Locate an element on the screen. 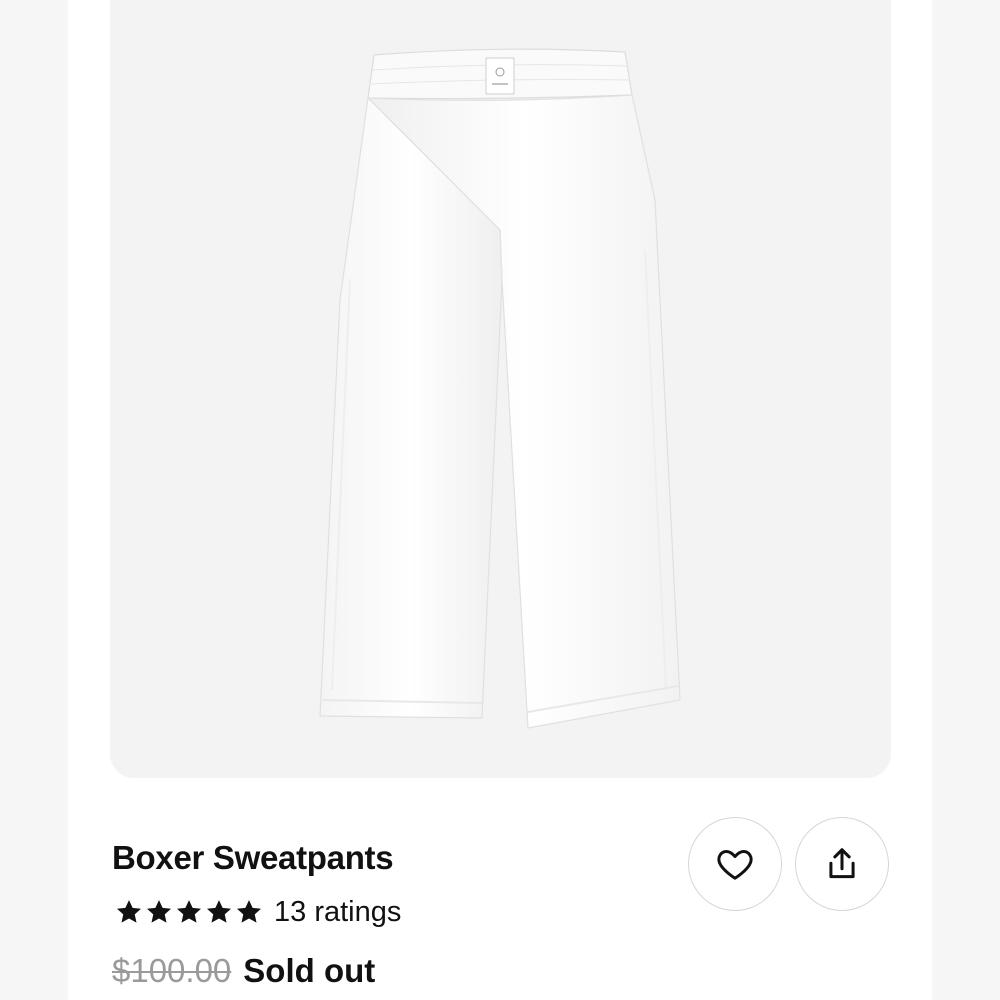 The width and height of the screenshot is (1000, 1000). product-rating: 13 ratings is located at coordinates (257, 912).